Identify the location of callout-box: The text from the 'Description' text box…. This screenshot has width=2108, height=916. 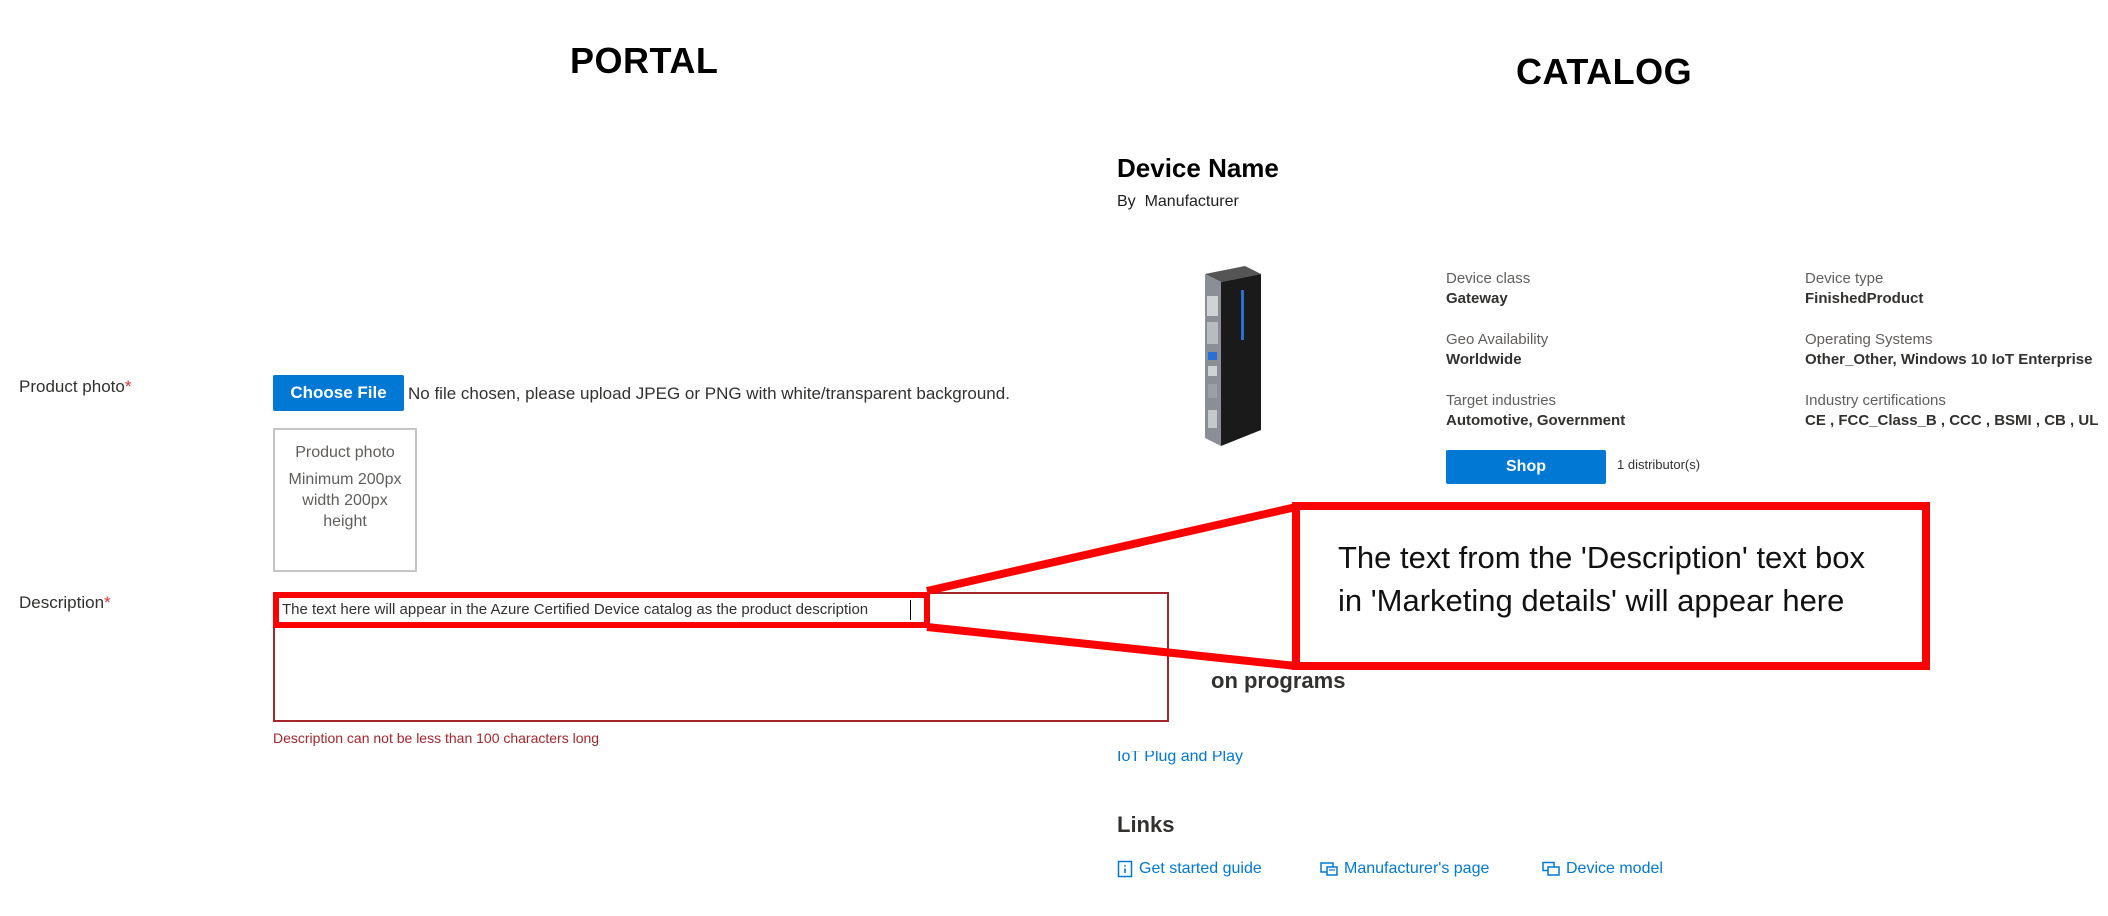
(1611, 586).